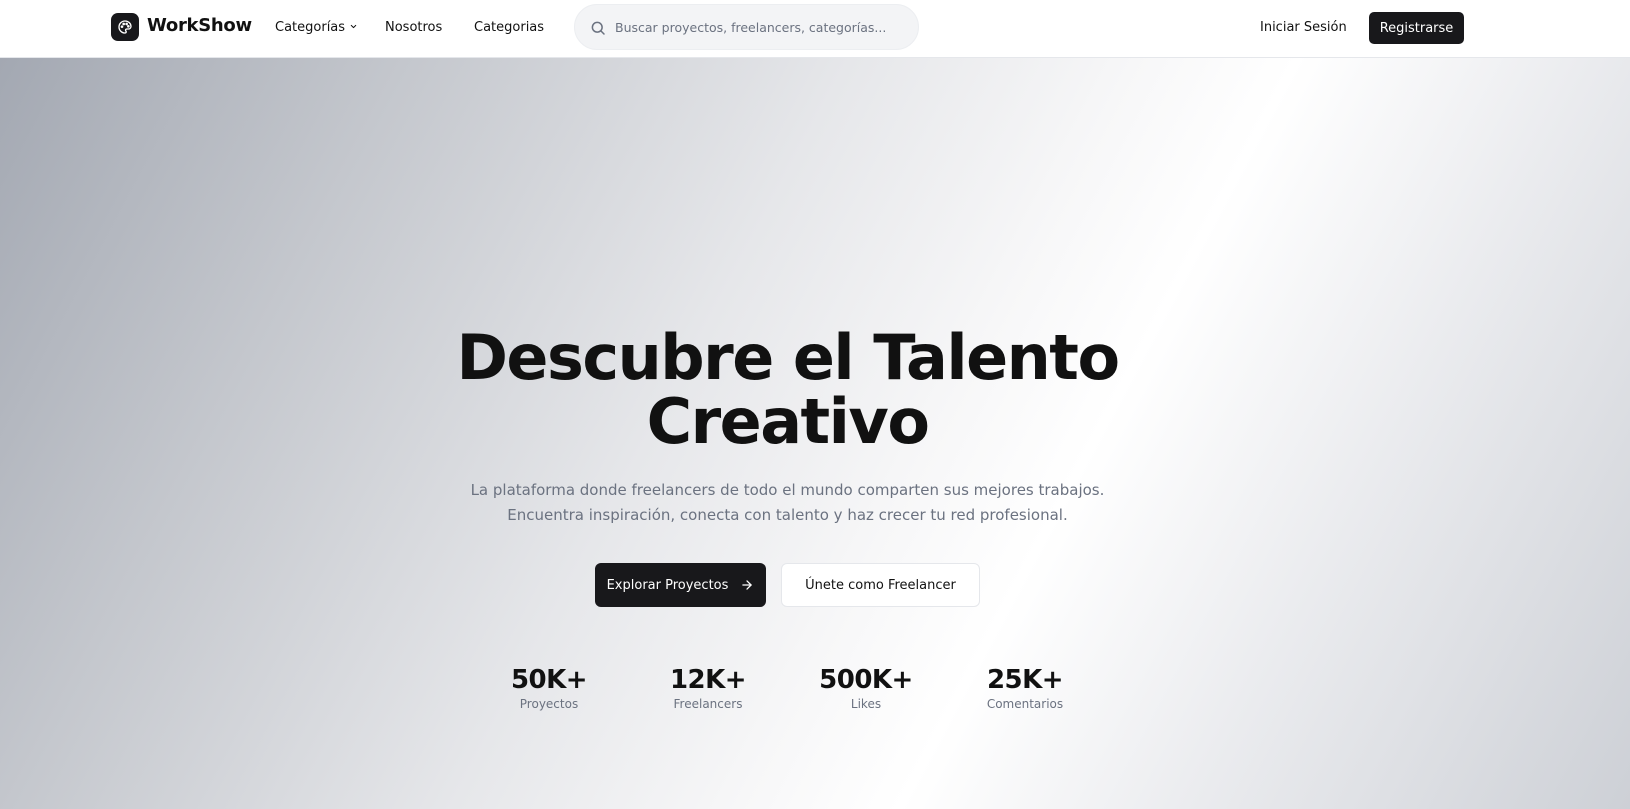  I want to click on stat-label: Comentarios, so click(1025, 704).